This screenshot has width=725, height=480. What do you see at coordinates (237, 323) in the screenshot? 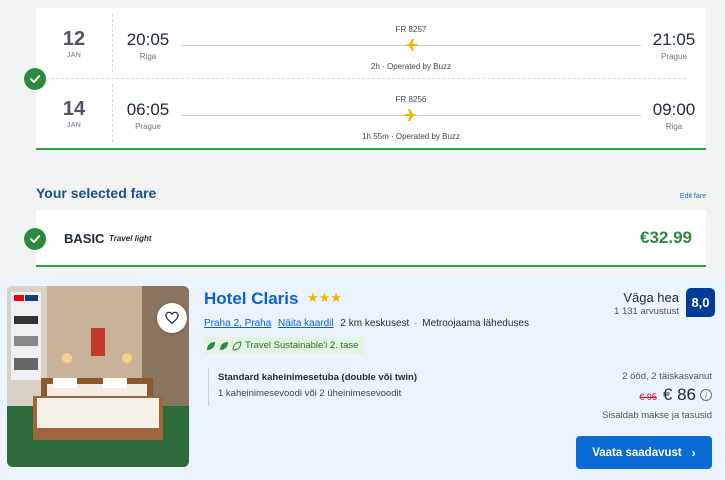
I see `location-link: Praha 2, Praha` at bounding box center [237, 323].